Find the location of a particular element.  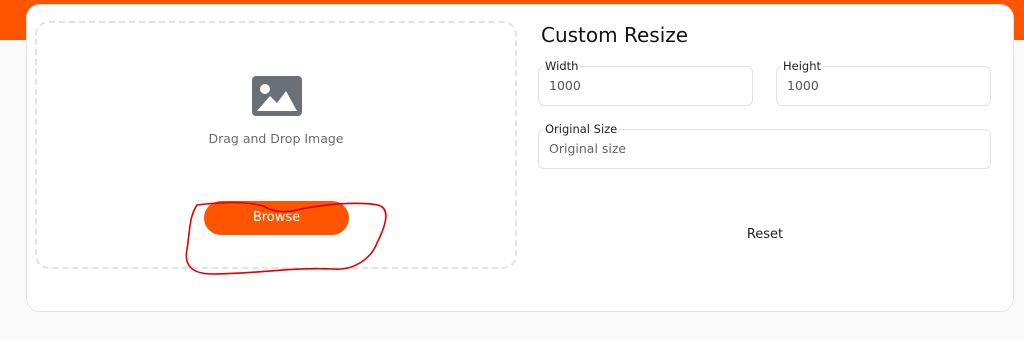

original-size-field: Original Size is located at coordinates (764, 145).